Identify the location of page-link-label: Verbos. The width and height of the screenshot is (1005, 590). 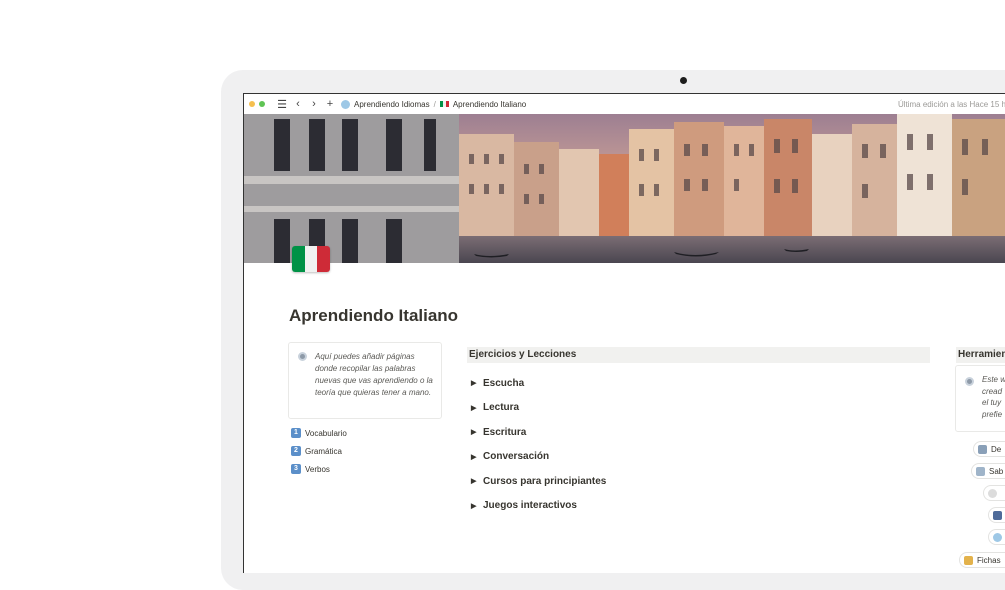
(317, 469).